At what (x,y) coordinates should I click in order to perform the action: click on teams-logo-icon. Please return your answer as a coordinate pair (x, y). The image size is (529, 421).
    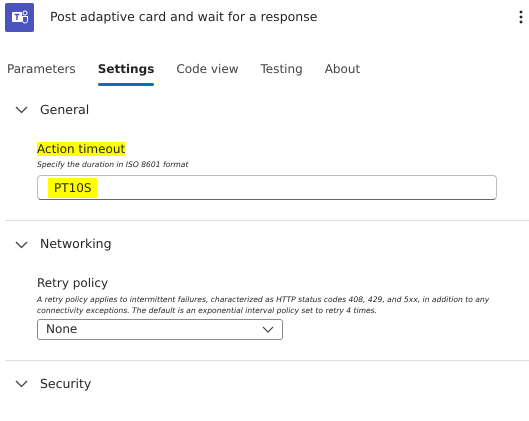
    Looking at the image, I should click on (19, 17).